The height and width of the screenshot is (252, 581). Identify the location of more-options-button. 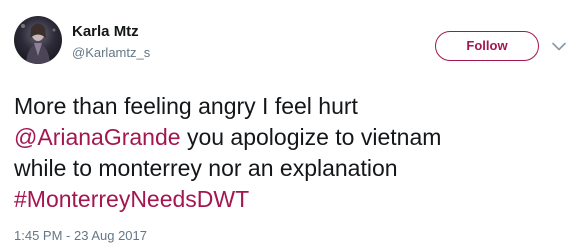
(559, 46).